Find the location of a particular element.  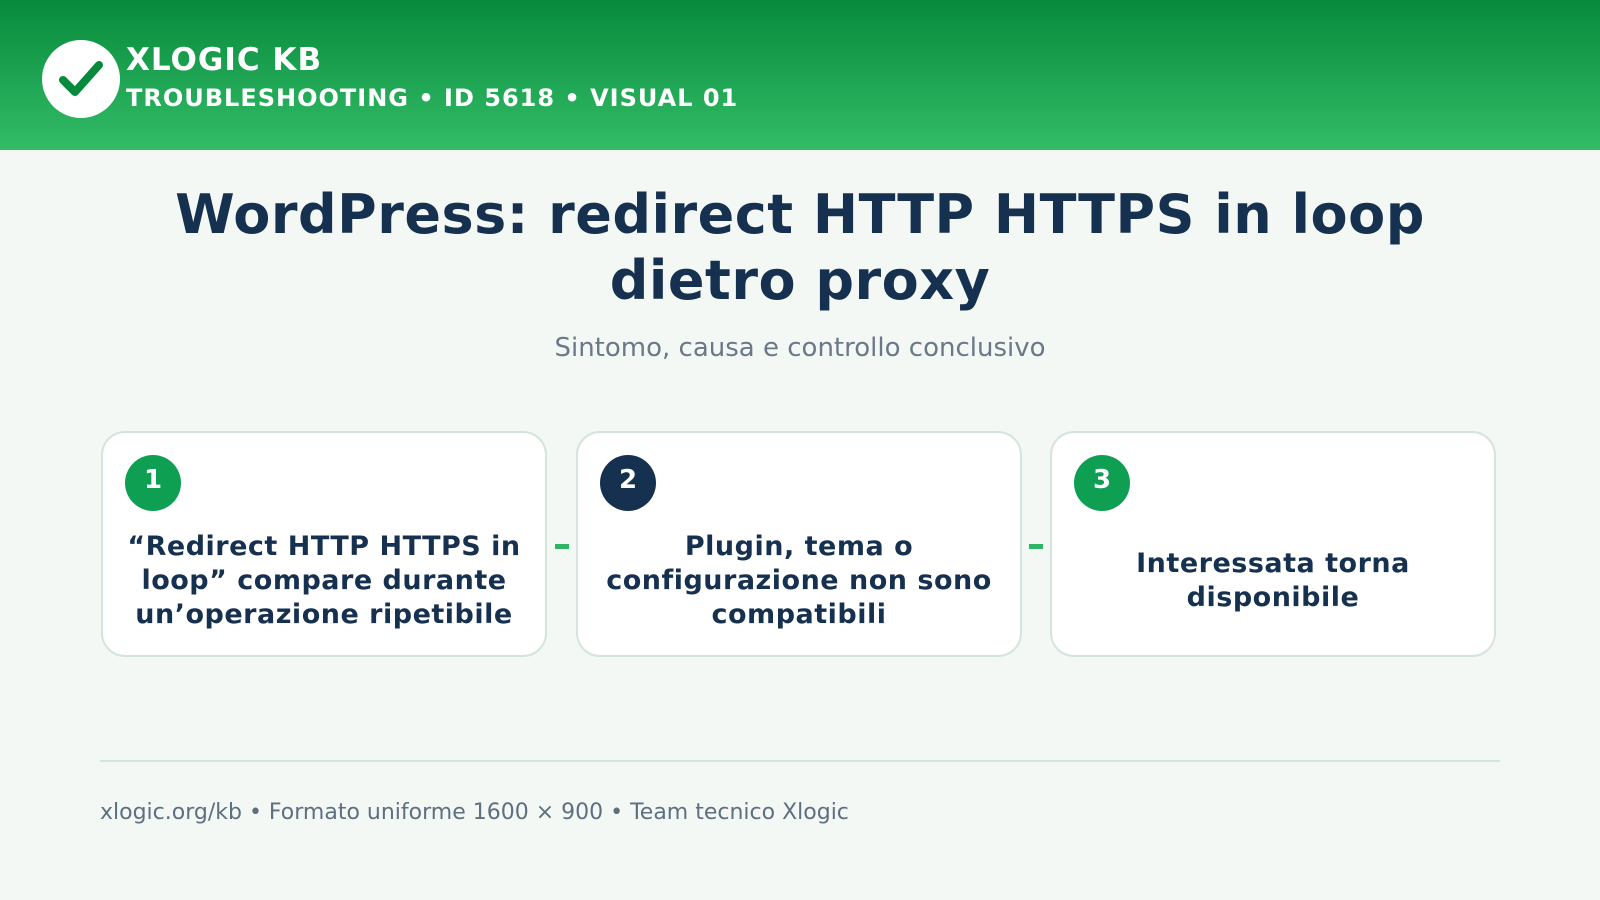

step-card-3: 3 Interessata torna disponibile is located at coordinates (1273, 544).